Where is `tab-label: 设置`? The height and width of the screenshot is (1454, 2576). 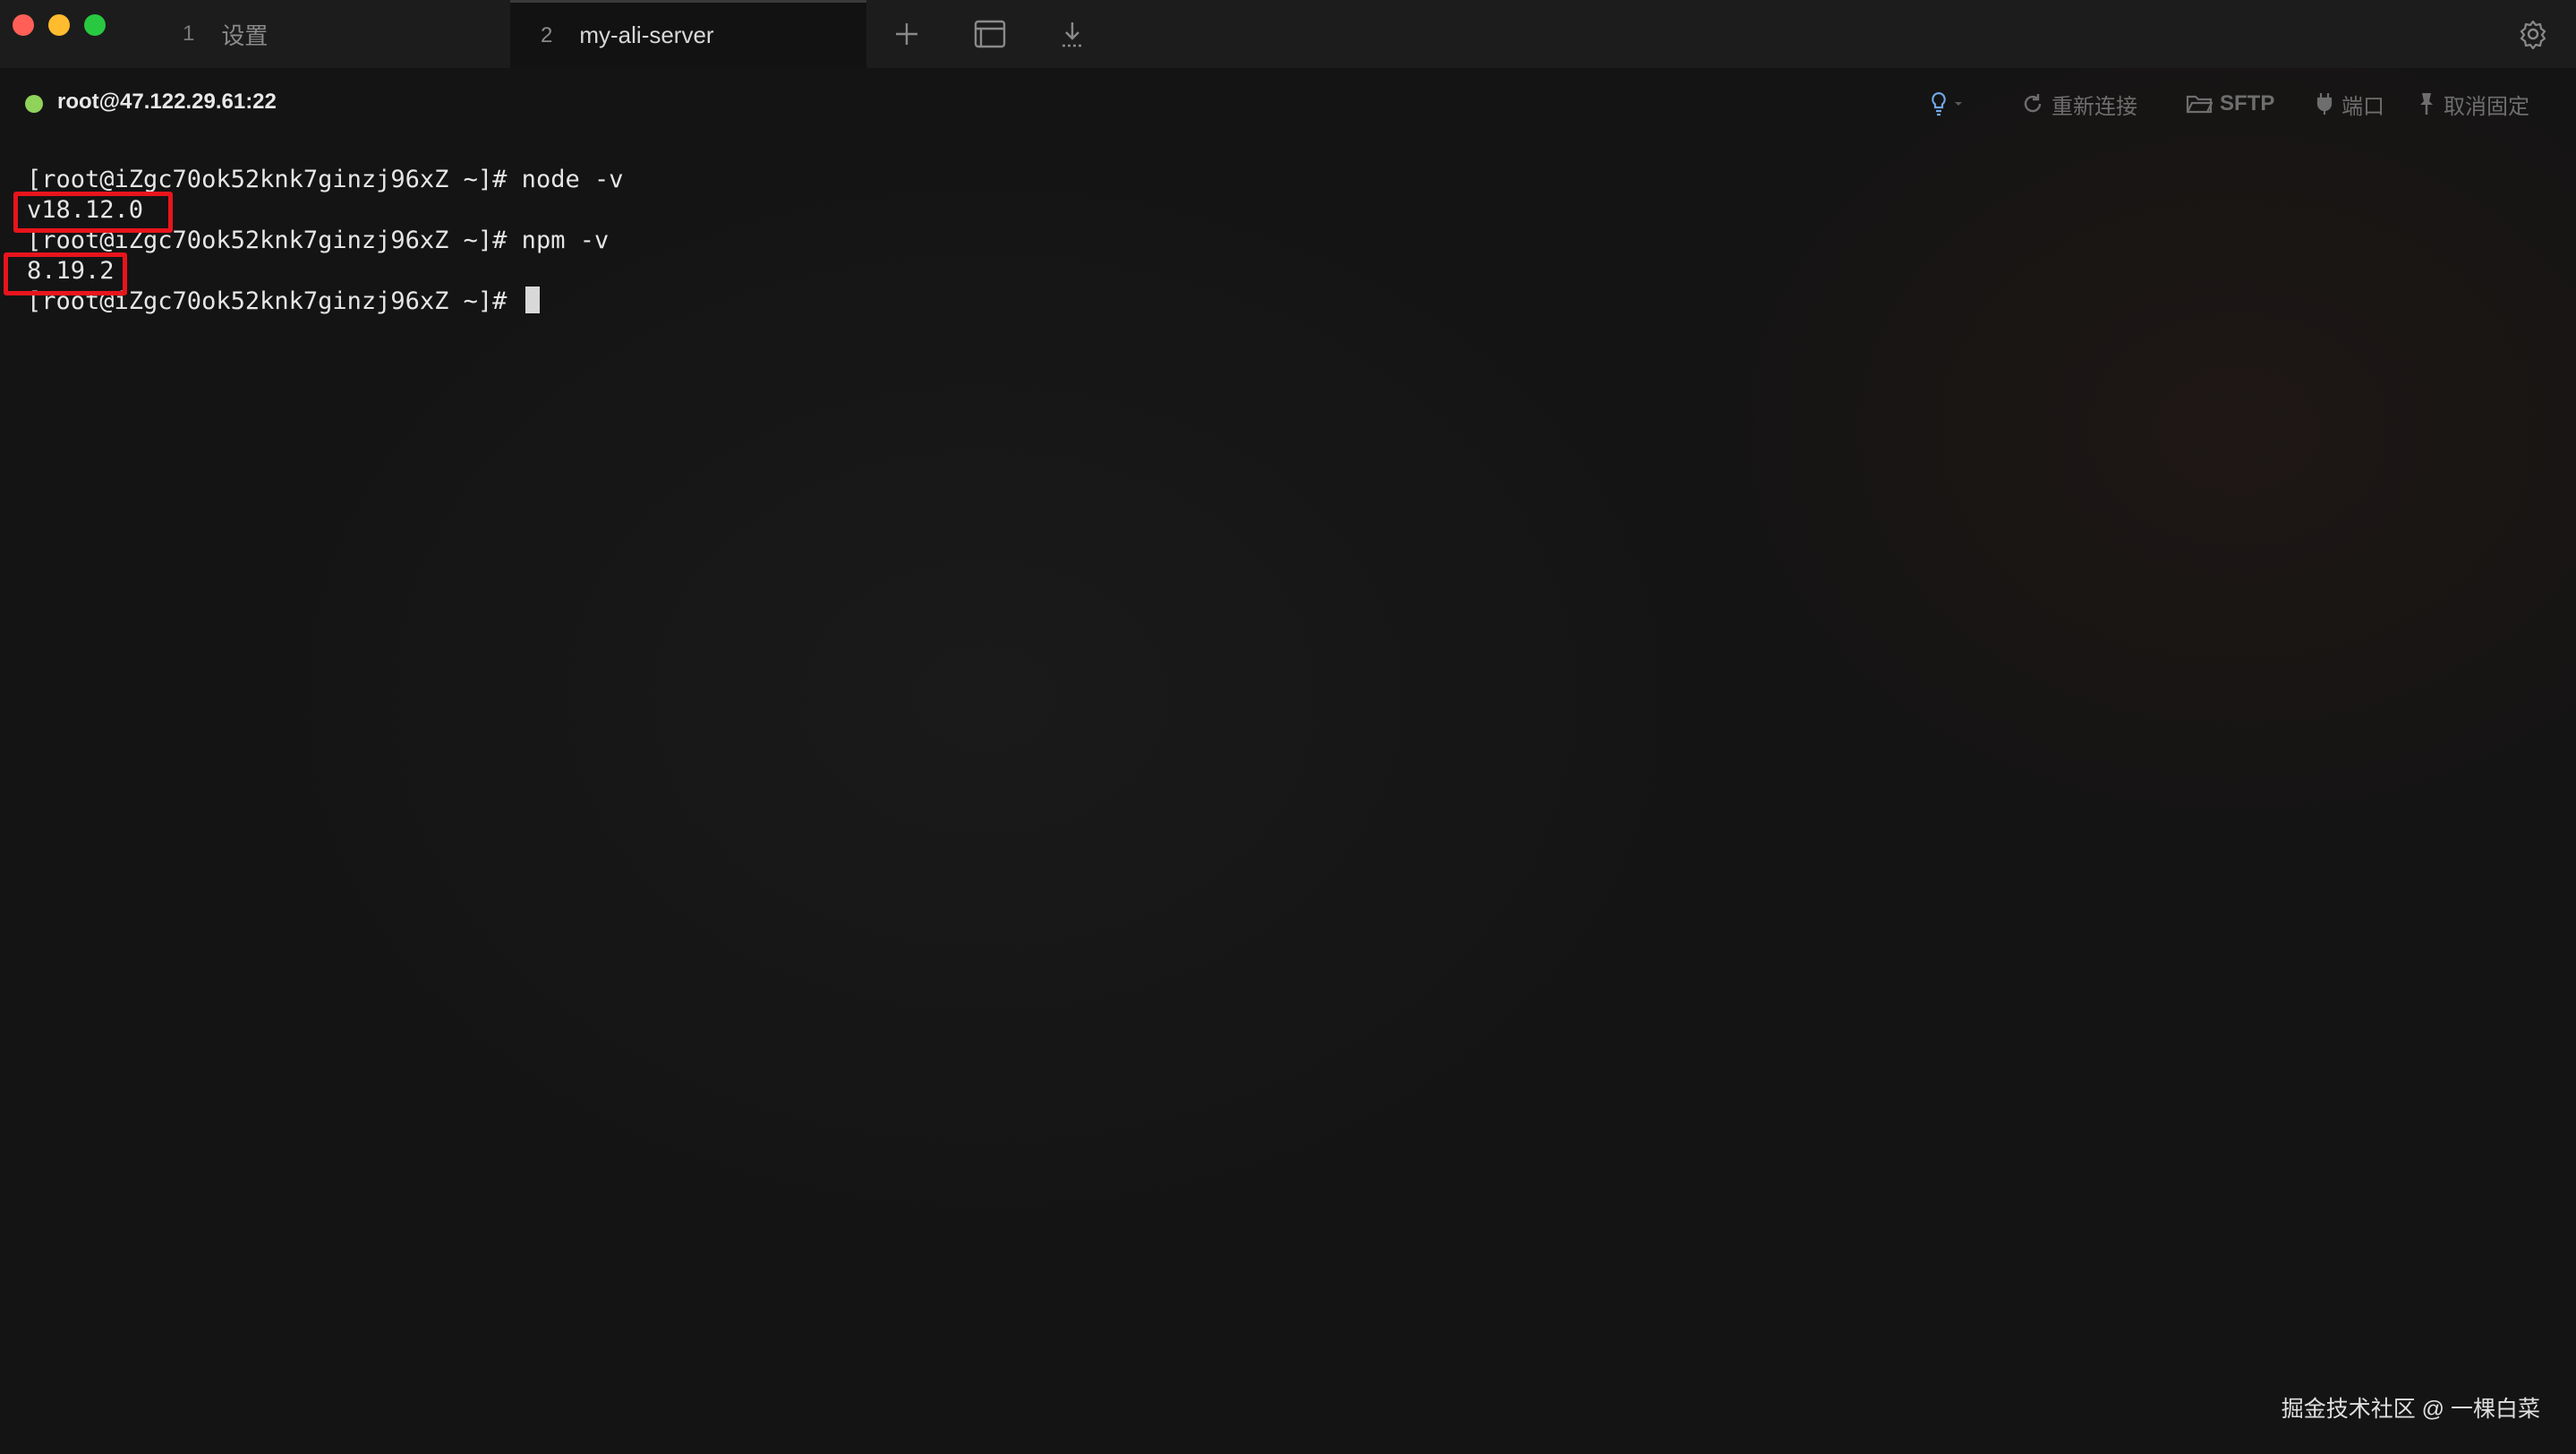 tab-label: 设置 is located at coordinates (245, 35).